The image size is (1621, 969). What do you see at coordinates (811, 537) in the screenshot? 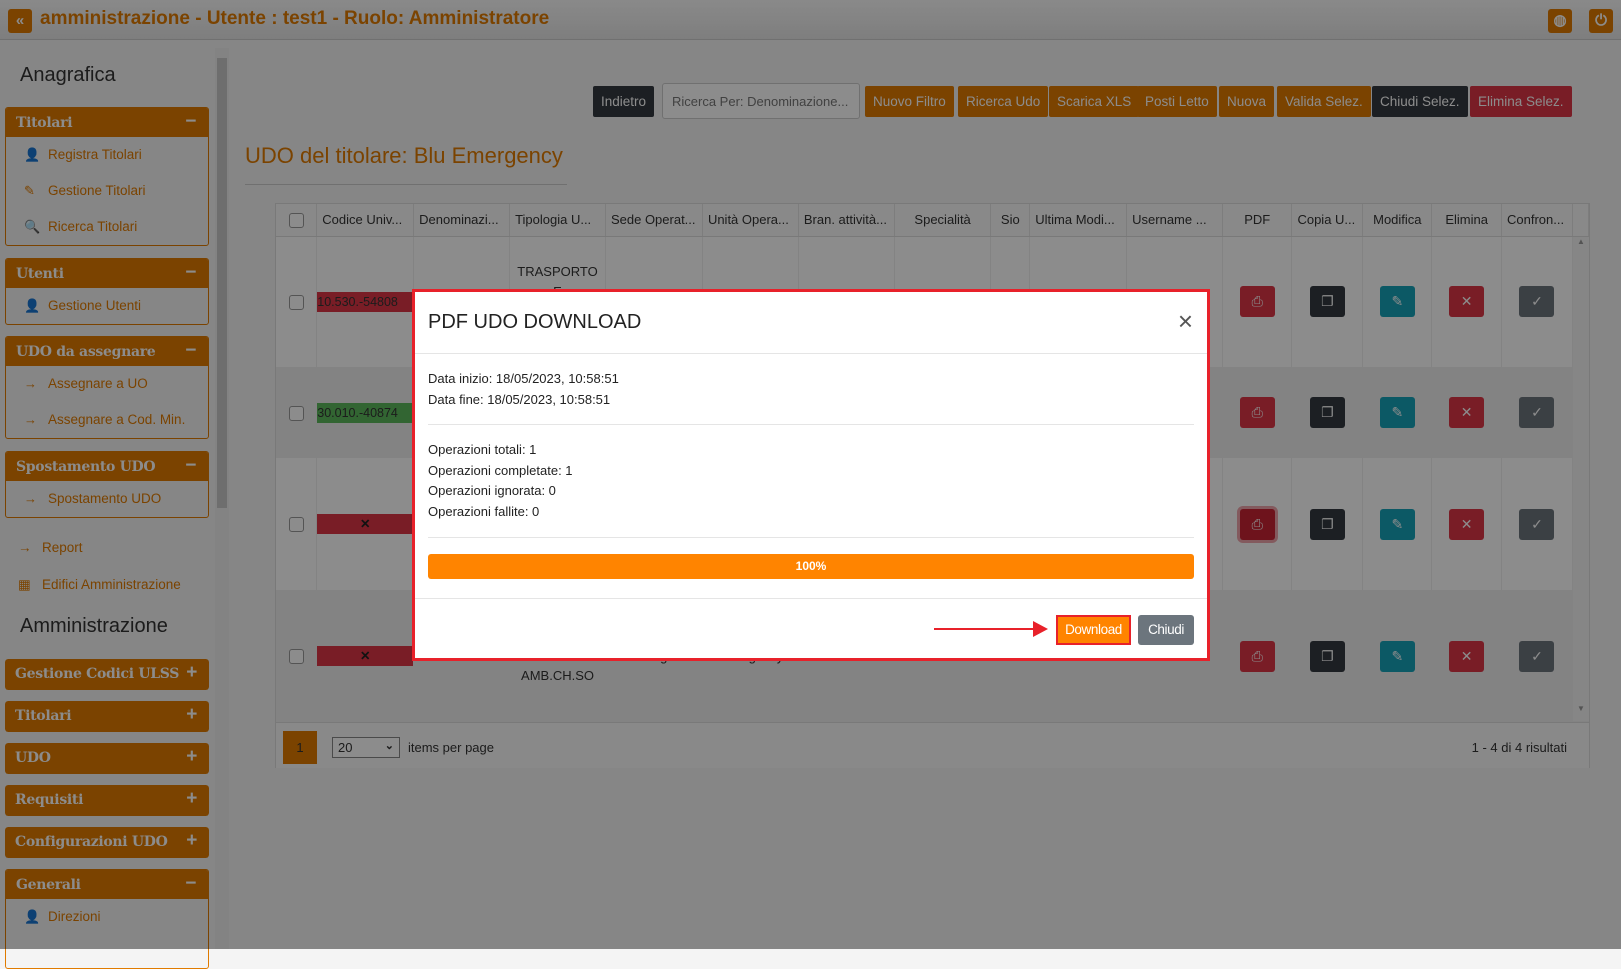
I see `divider` at bounding box center [811, 537].